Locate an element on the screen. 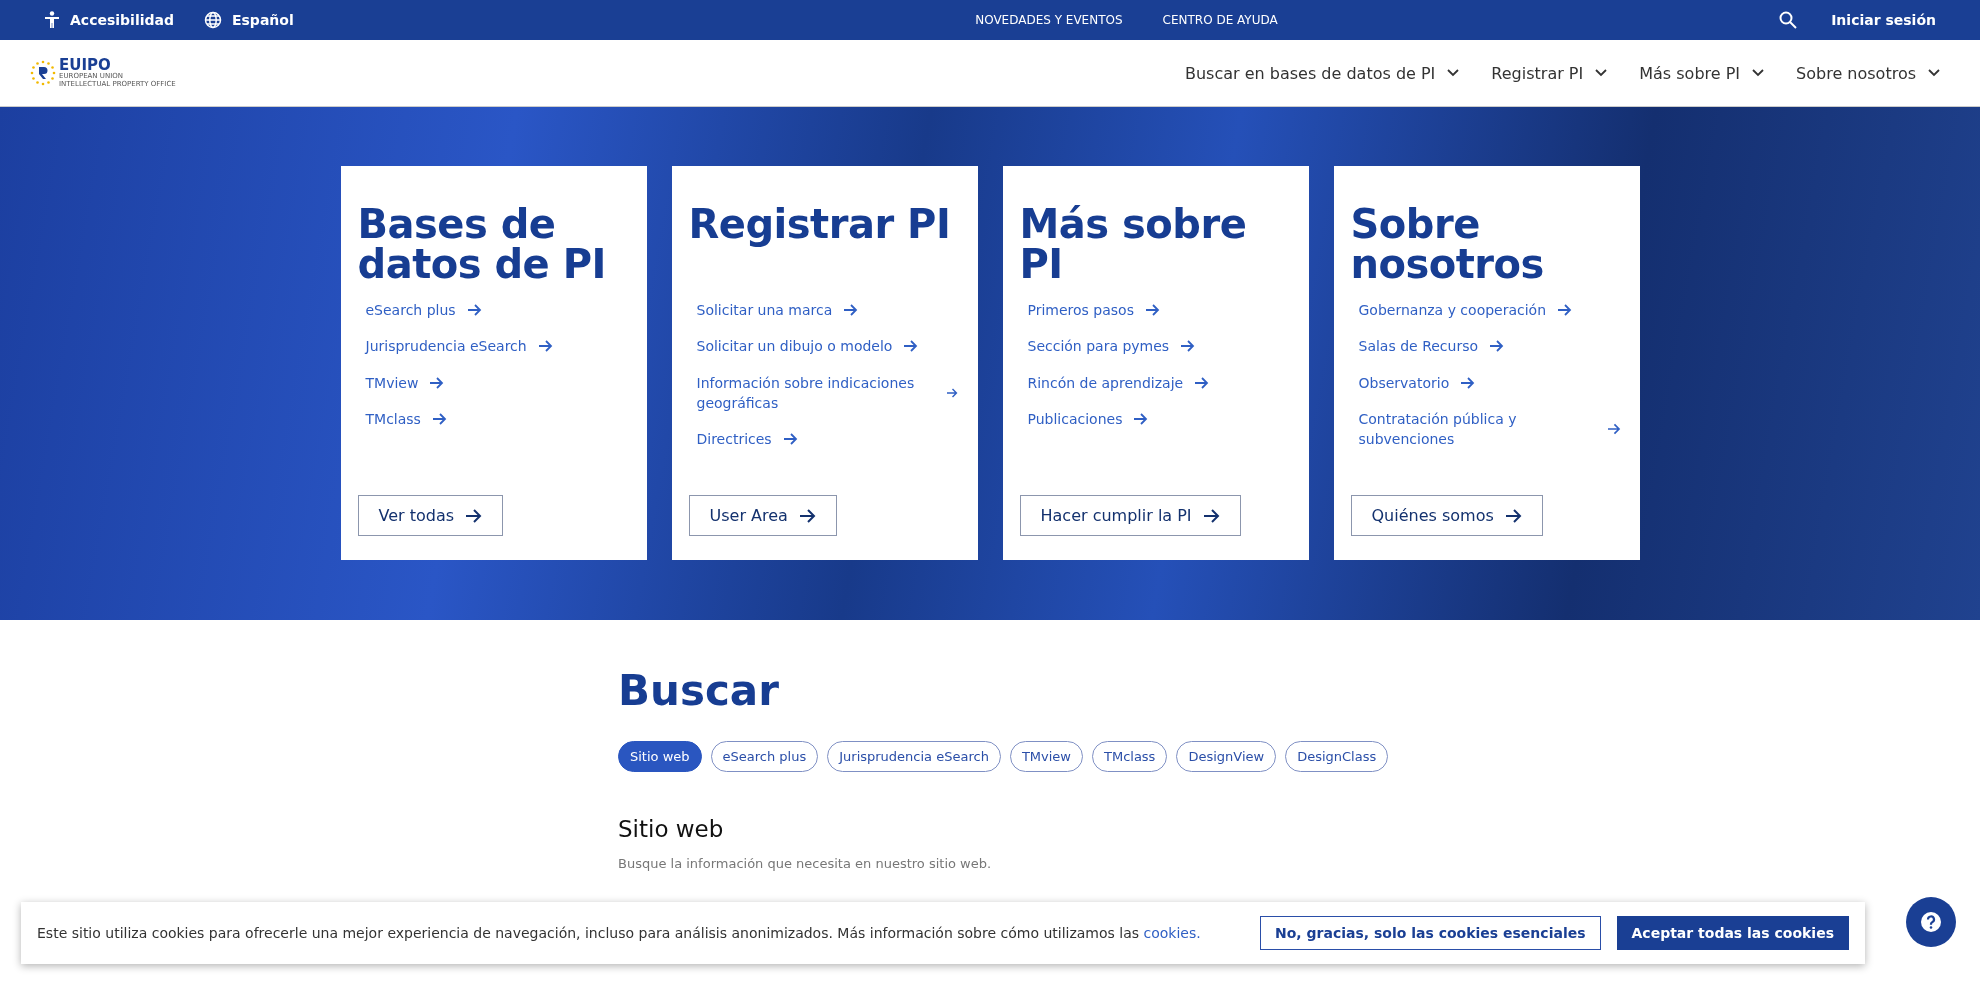  card-link: Solicitar un dibujo o modelo is located at coordinates (807, 346).